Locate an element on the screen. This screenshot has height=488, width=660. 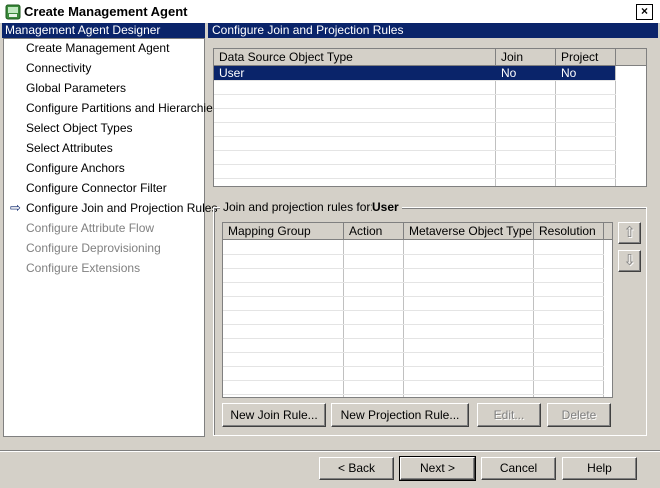
nav-item-select-object-types: Select Object Types is located at coordinates (79, 128).